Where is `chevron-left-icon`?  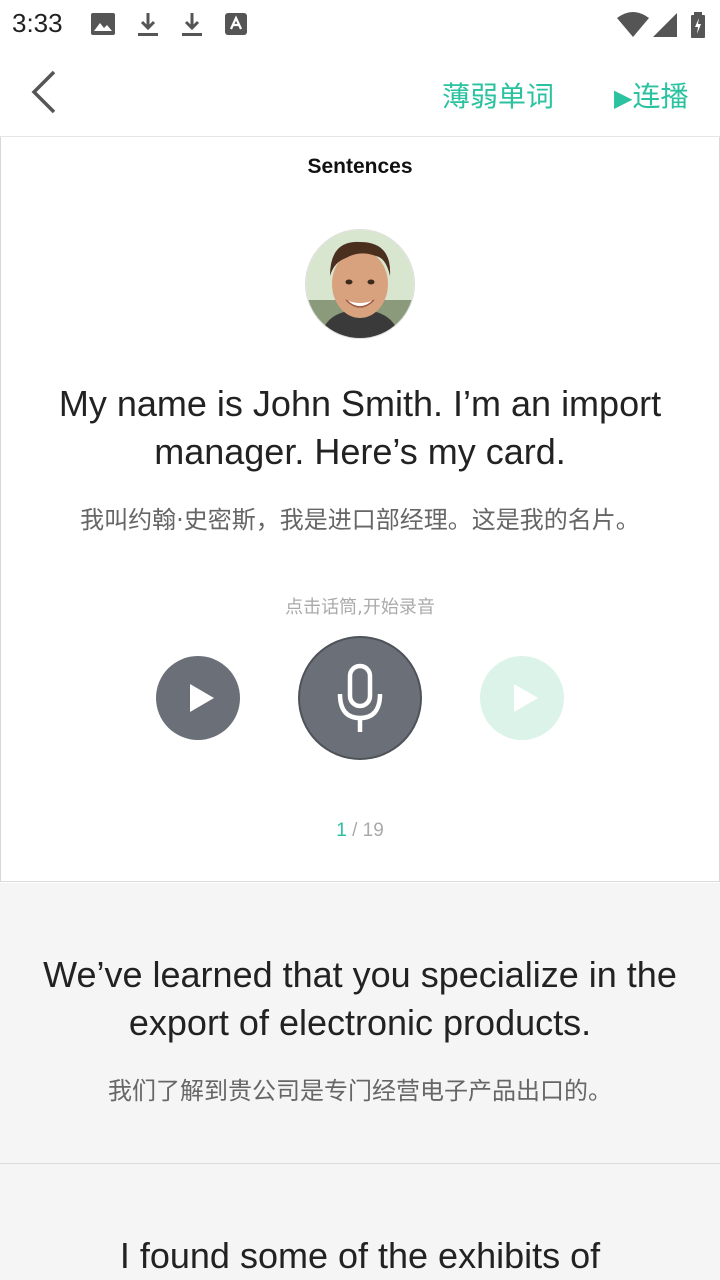
chevron-left-icon is located at coordinates (43, 92).